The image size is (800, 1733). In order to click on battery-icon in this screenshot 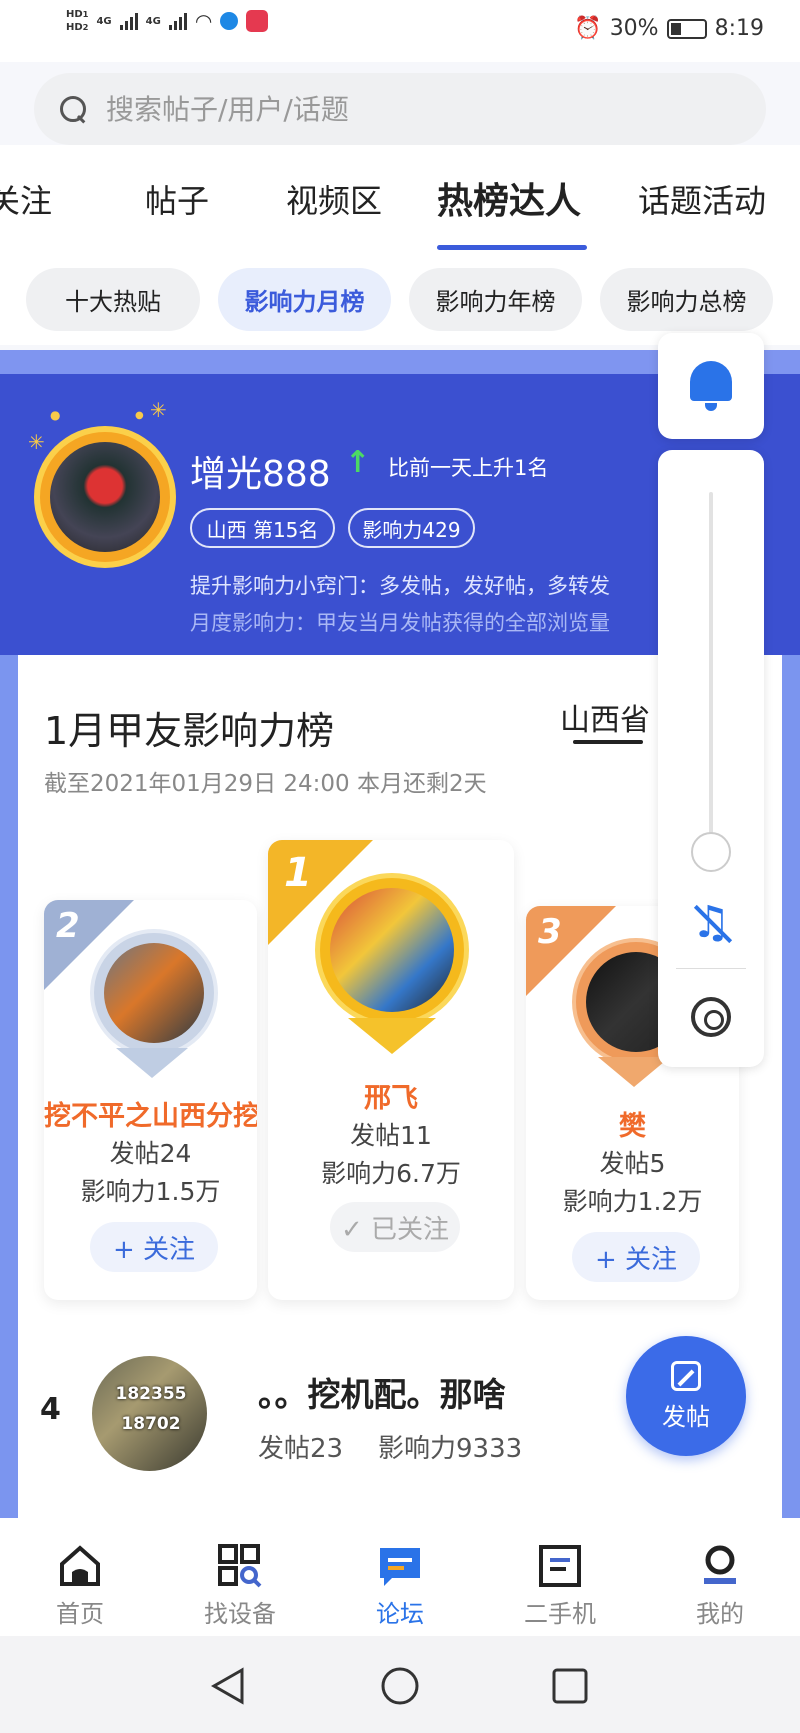, I will do `click(686, 28)`.